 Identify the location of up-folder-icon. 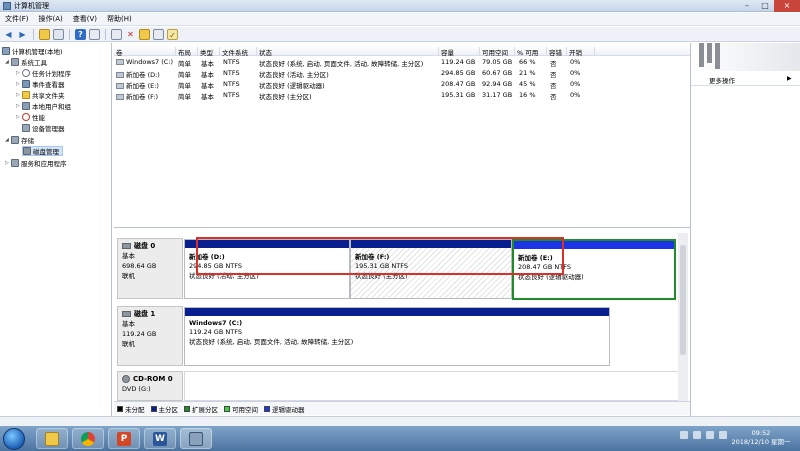
(44, 34).